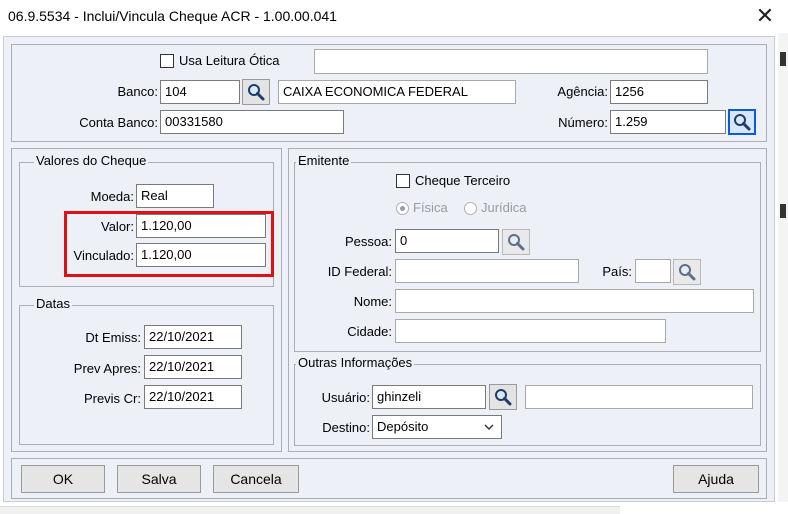 The height and width of the screenshot is (514, 788). Describe the element at coordinates (403, 181) in the screenshot. I see `cheque-terceiro-checkbox` at that location.